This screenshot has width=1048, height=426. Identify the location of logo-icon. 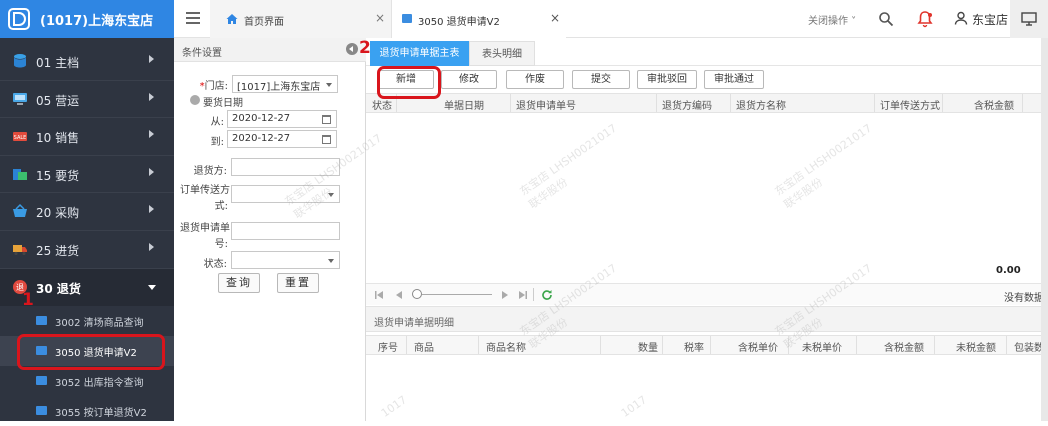
(19, 19).